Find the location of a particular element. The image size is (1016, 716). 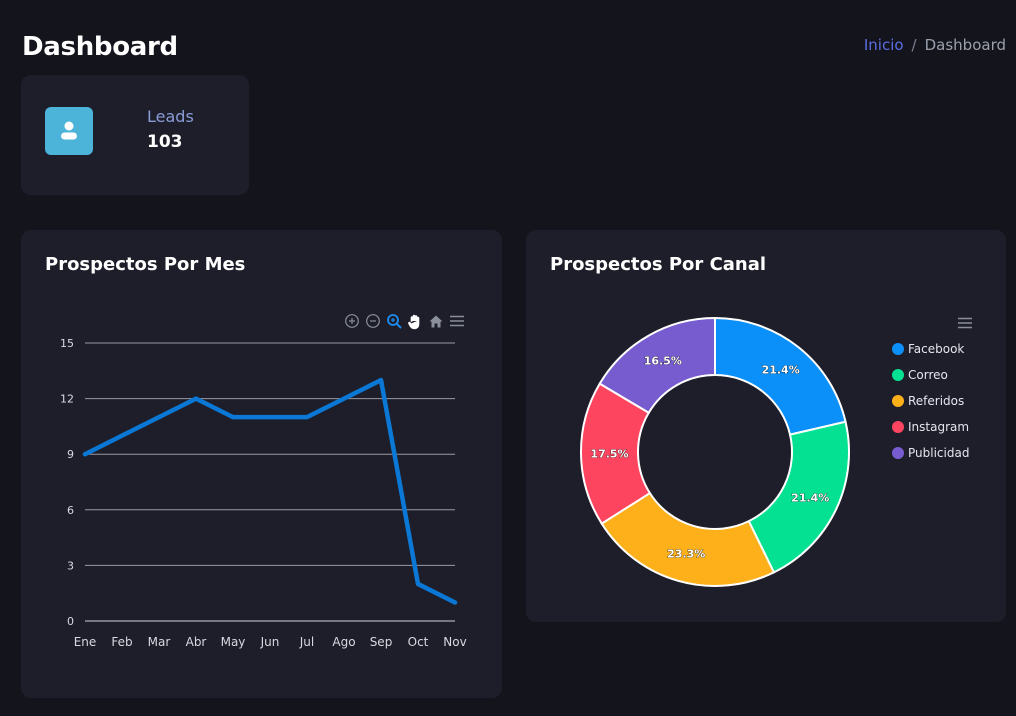

x-tick-label: Jun is located at coordinates (270, 642).